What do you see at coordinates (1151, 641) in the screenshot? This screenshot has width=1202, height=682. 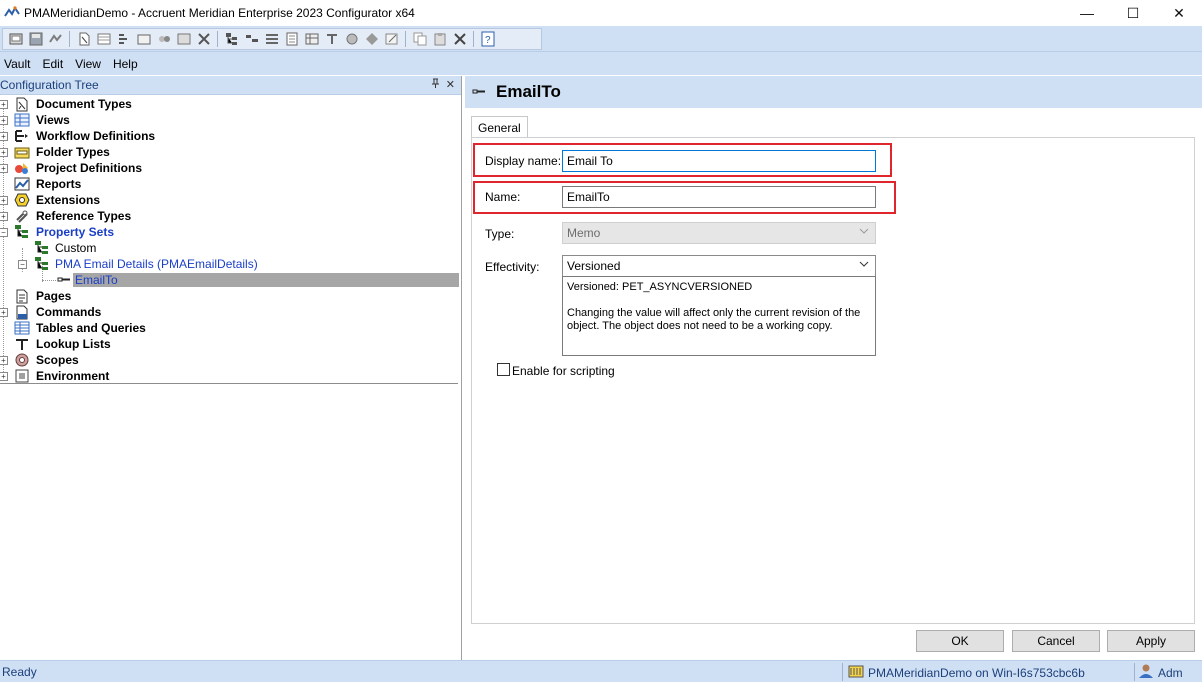 I see `apply-button: Apply` at bounding box center [1151, 641].